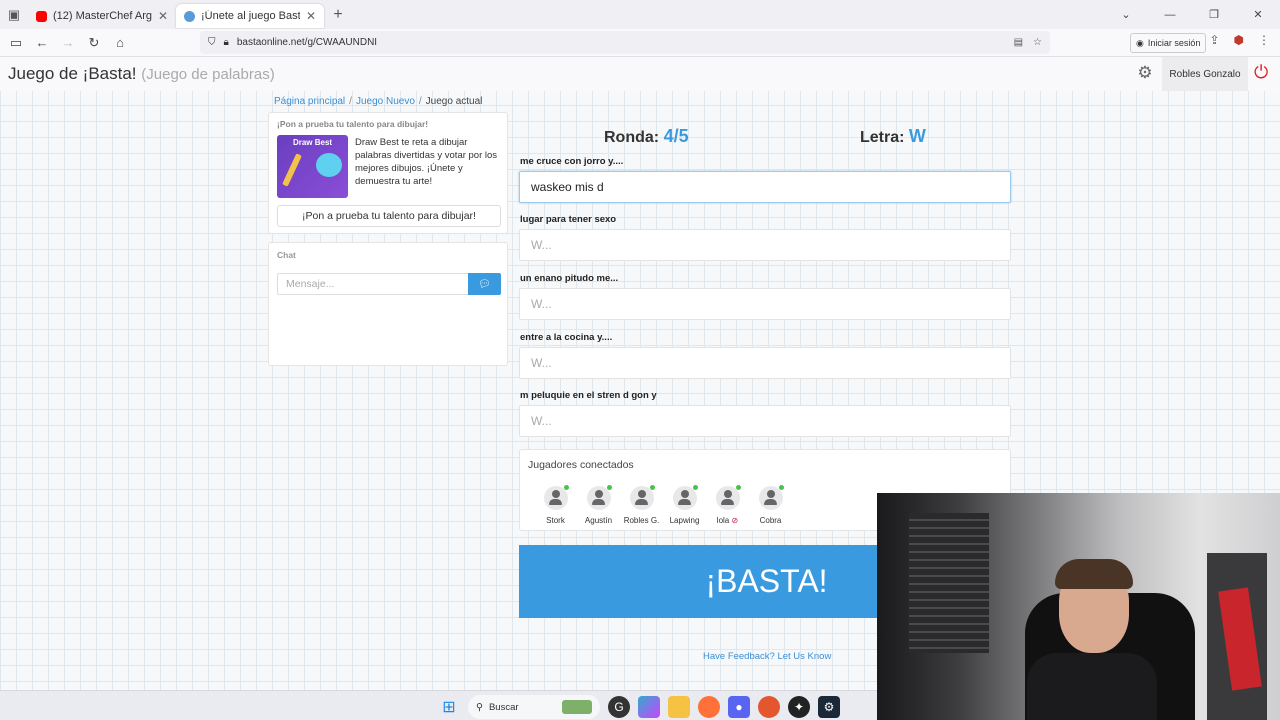  What do you see at coordinates (479, 707) in the screenshot?
I see `search-icon: ⚲` at bounding box center [479, 707].